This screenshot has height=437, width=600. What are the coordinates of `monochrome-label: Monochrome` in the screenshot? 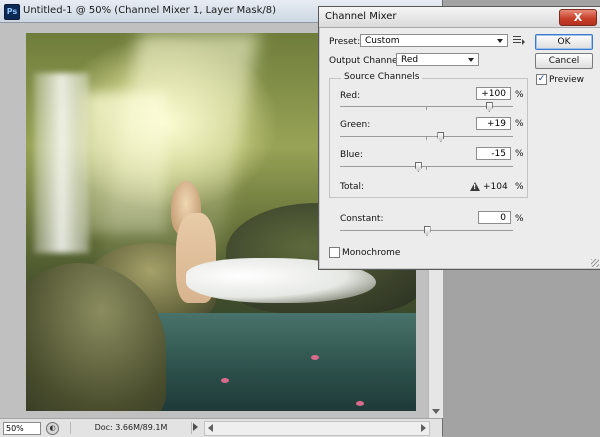 It's located at (371, 253).